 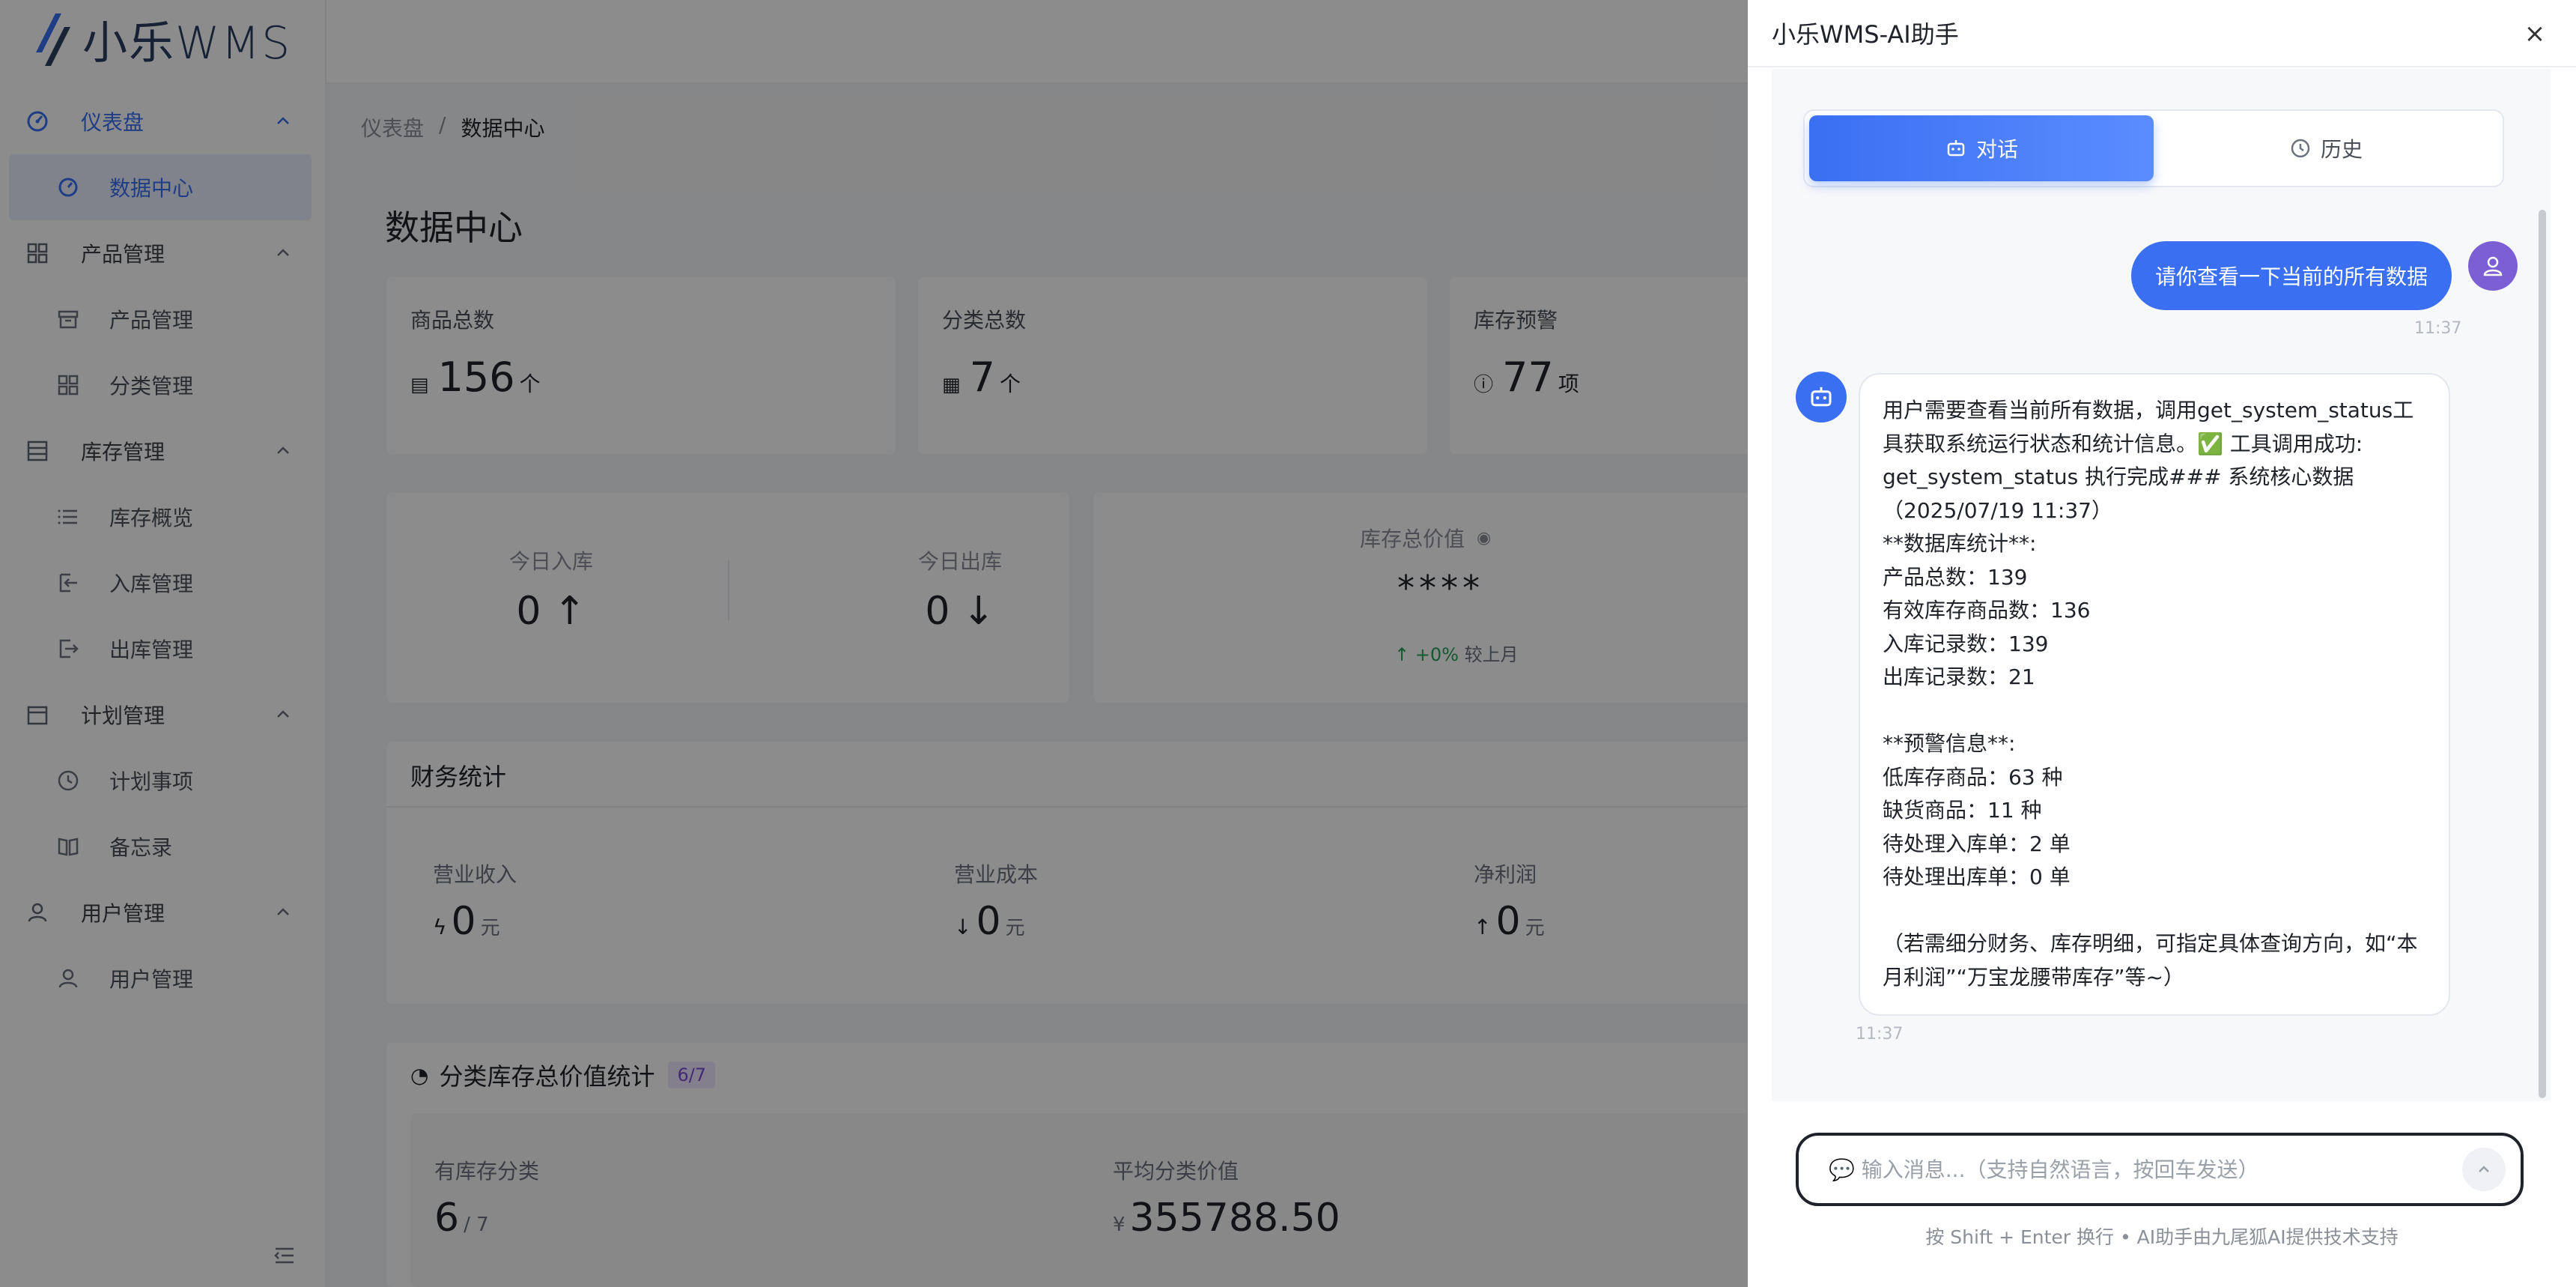 I want to click on tab-label: 历史, so click(x=2341, y=150).